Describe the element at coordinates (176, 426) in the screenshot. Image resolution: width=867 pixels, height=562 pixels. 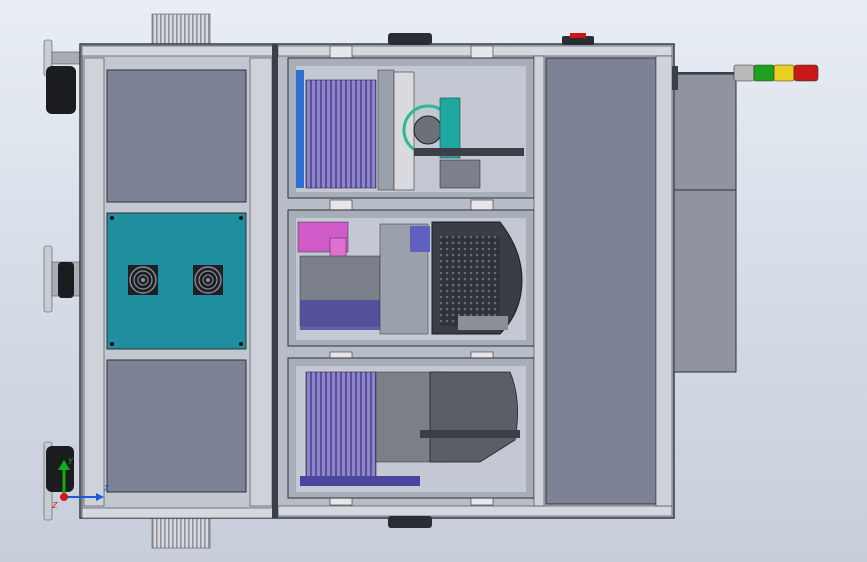
I see `left-lower-panel` at that location.